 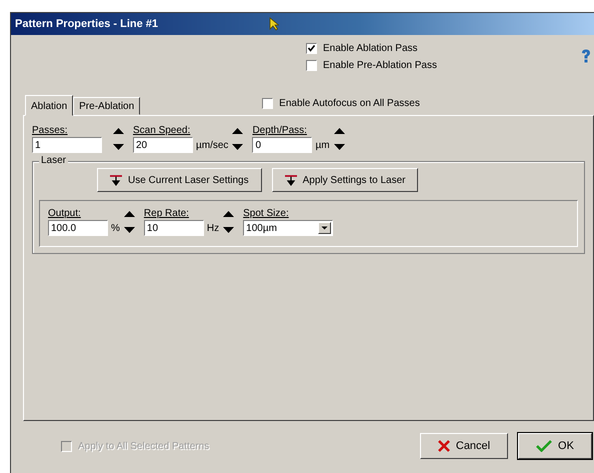 I want to click on unit-label: Hz, so click(x=213, y=228).